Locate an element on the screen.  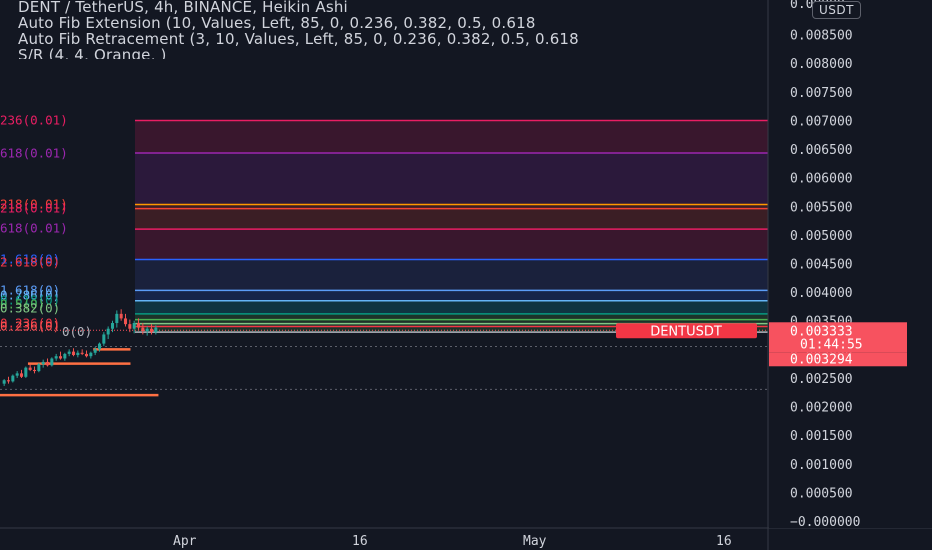
indicator-sr: S/R (4, 4, Orange, ) is located at coordinates (393, 53).